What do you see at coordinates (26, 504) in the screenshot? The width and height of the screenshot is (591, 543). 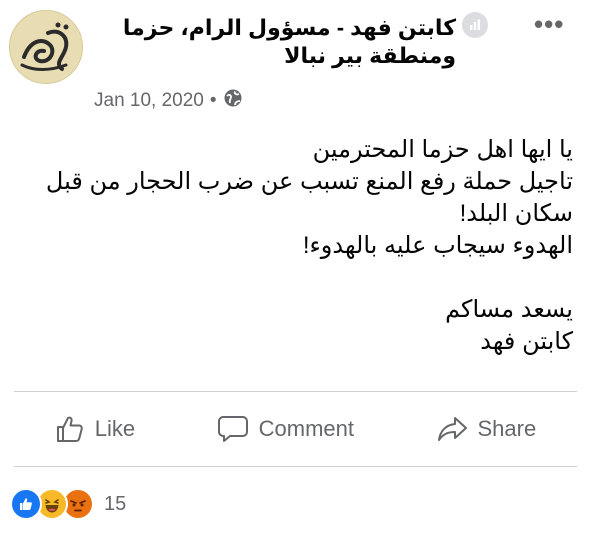 I see `like-icon` at bounding box center [26, 504].